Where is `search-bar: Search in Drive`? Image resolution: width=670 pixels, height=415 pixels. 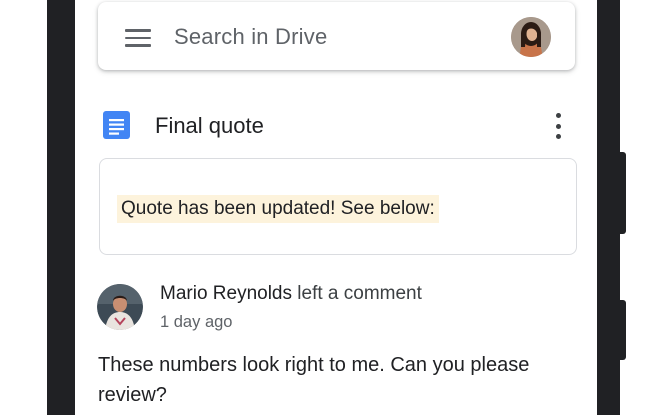
search-bar: Search in Drive is located at coordinates (336, 36).